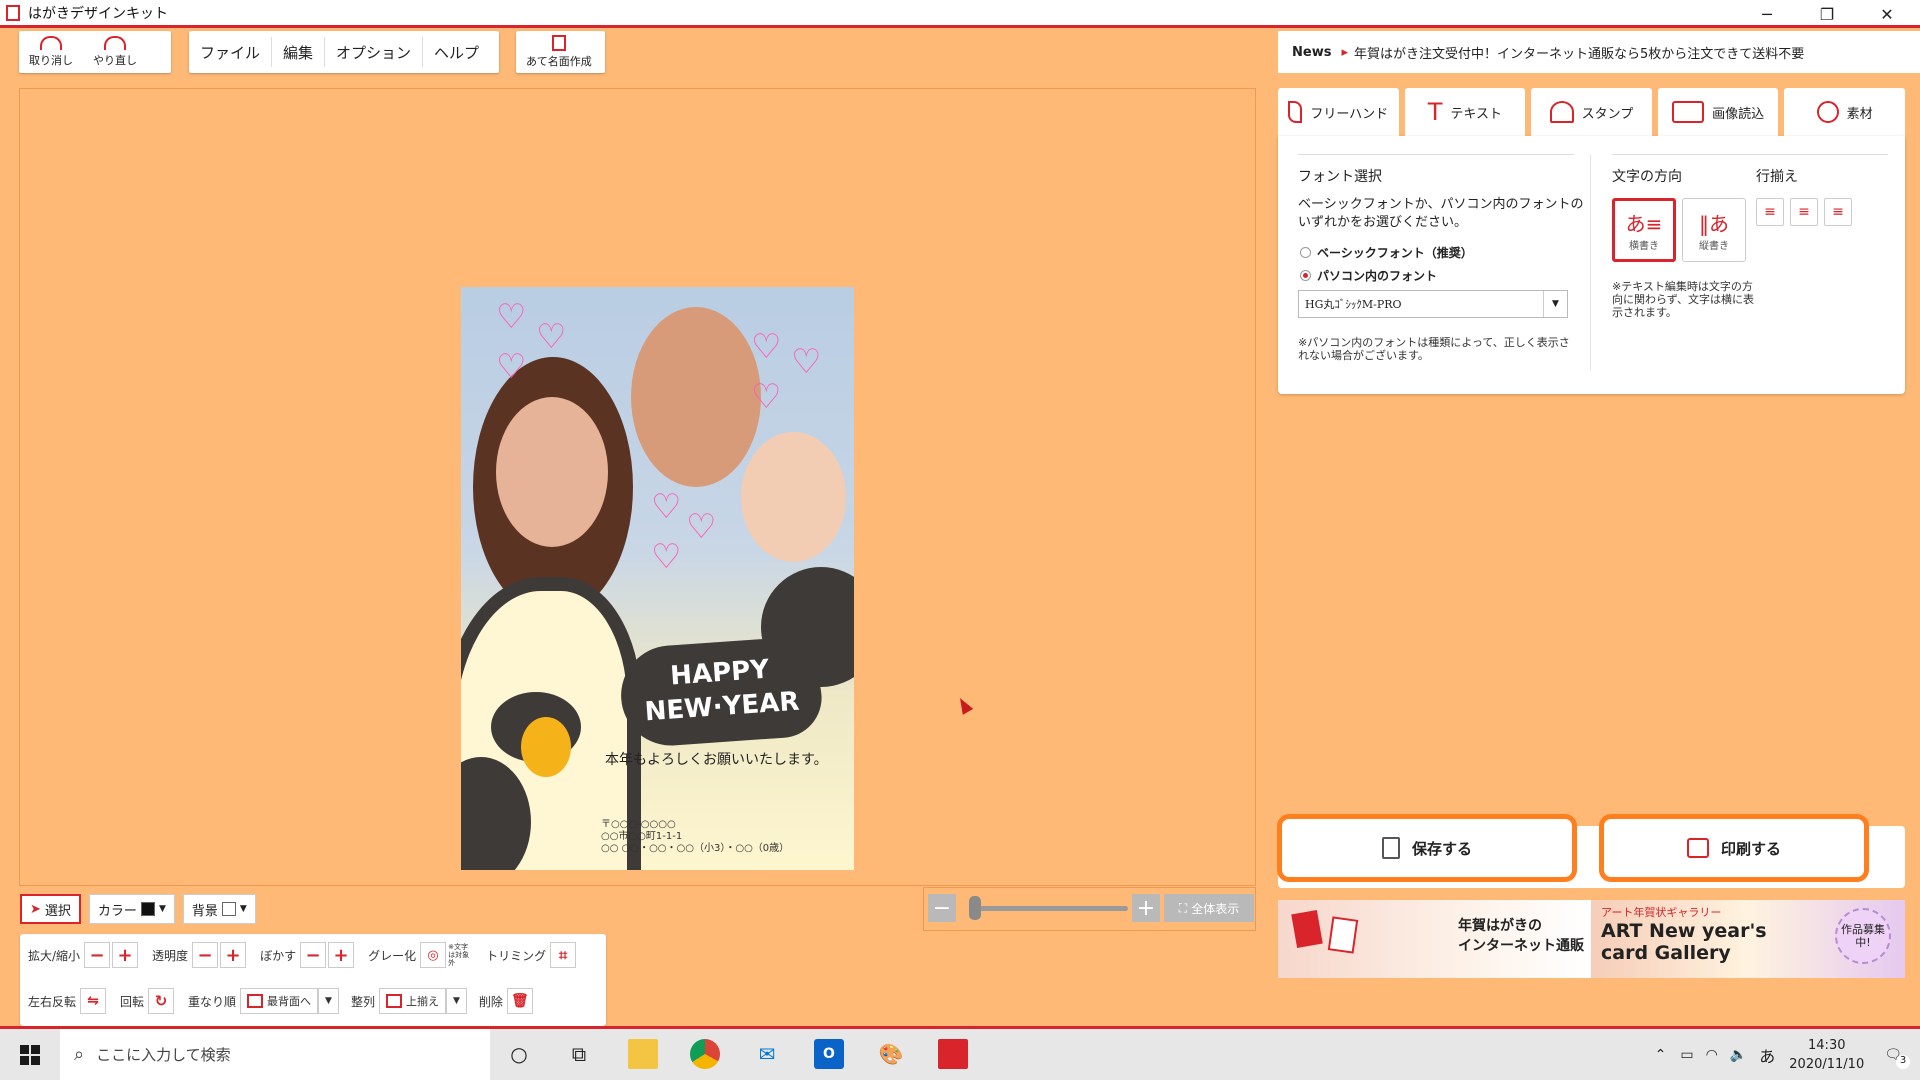  I want to click on notification-icon: 🗨 3, so click(1897, 1058).